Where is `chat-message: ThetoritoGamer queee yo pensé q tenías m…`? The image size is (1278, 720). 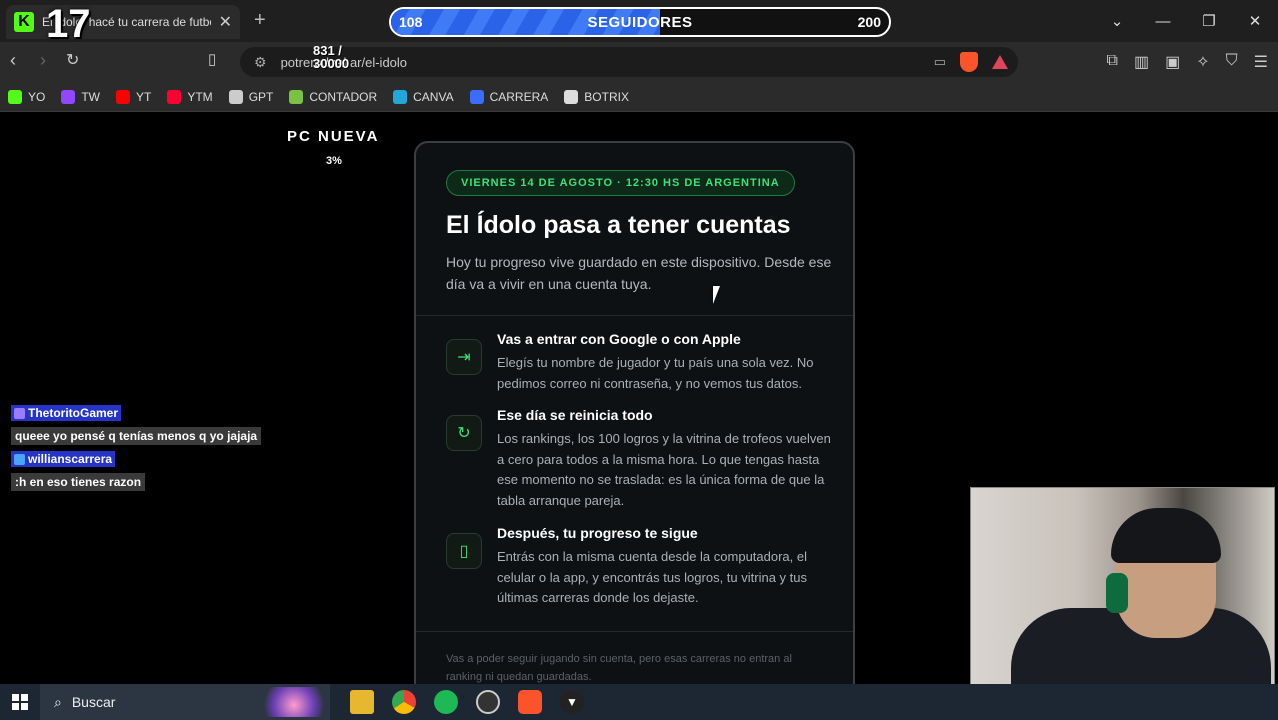
chat-message: ThetoritoGamer queee yo pensé q tenías m… is located at coordinates (136, 425).